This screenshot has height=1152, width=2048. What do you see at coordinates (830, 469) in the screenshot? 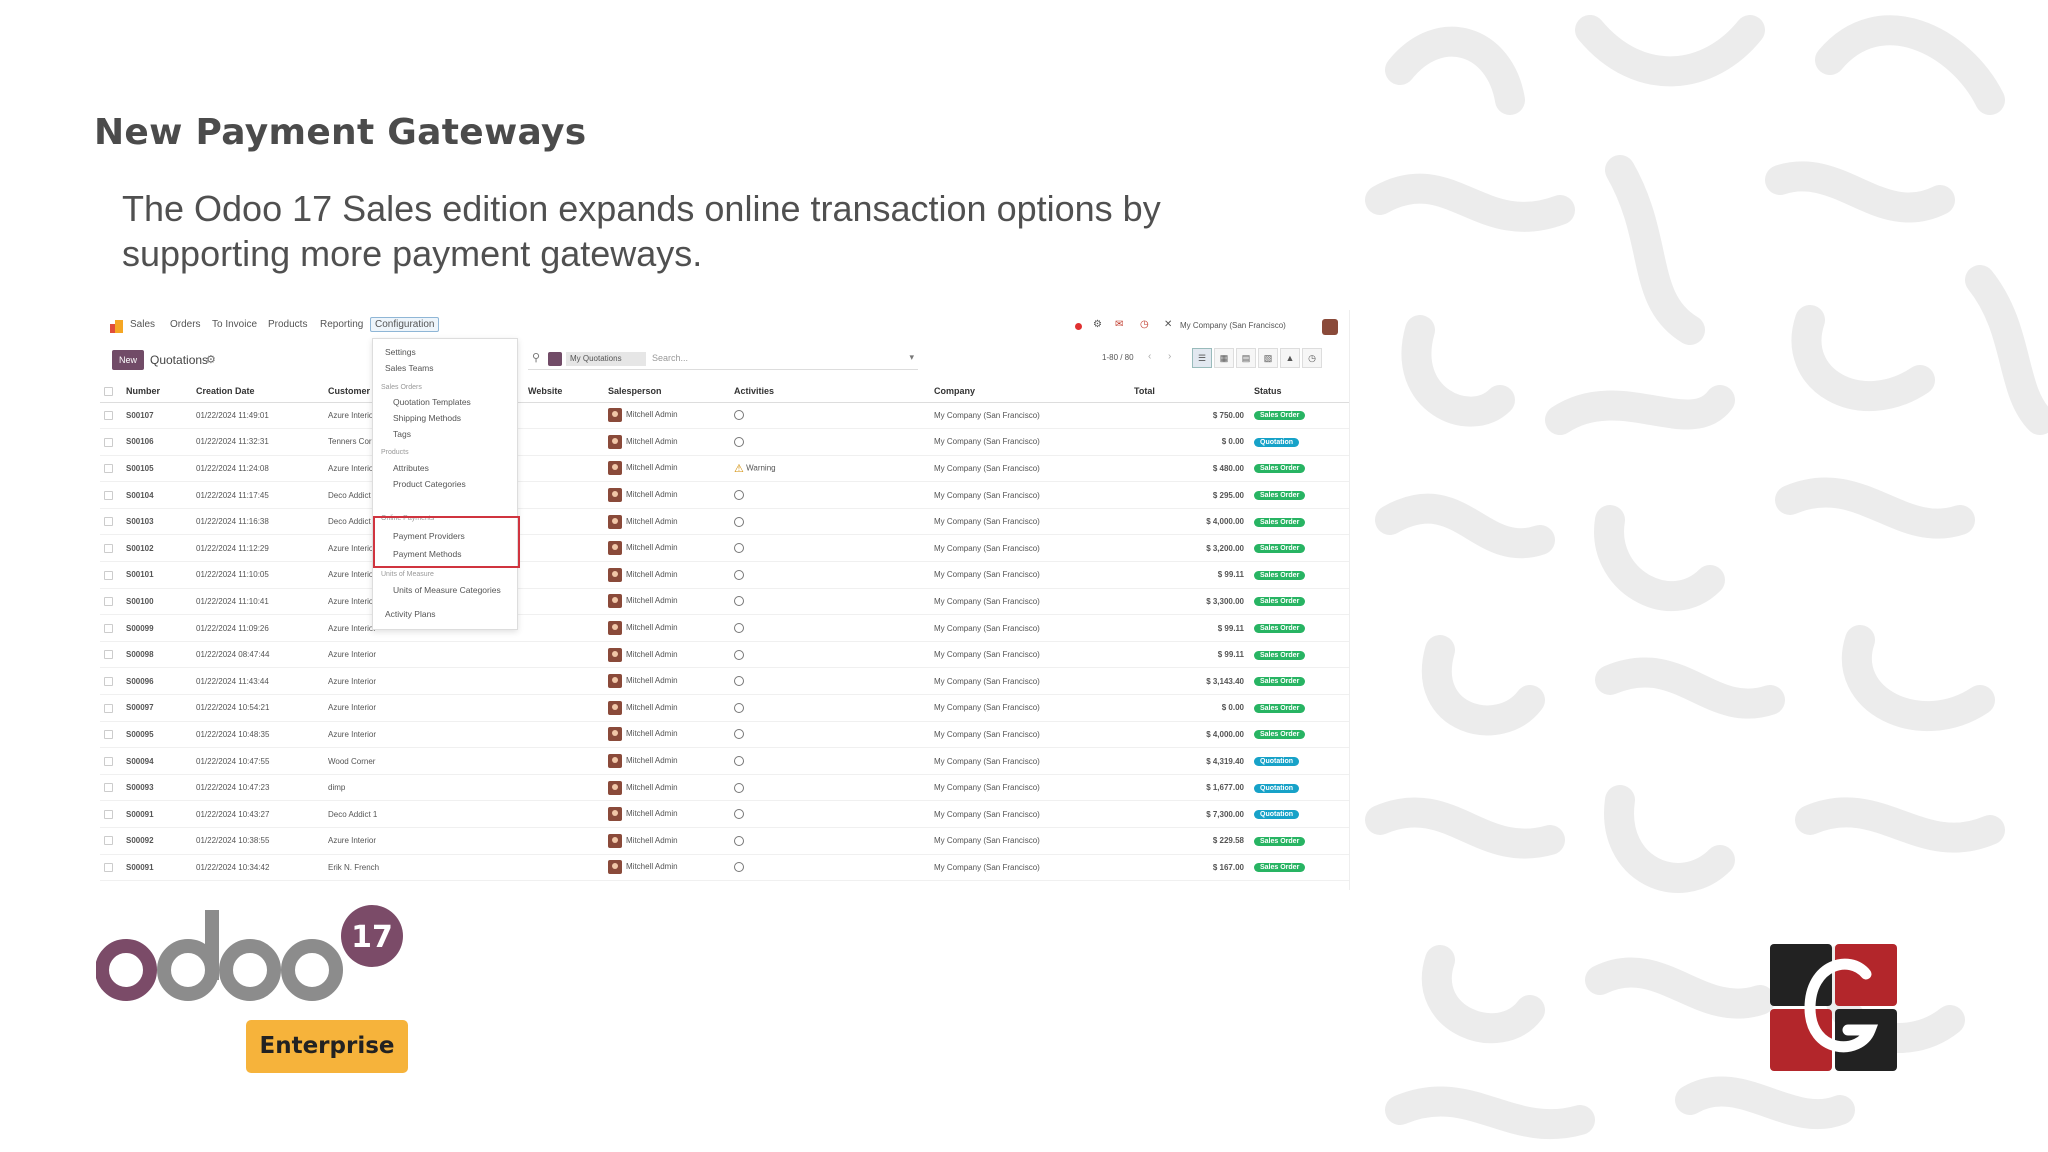
I see `activity-cell: ⚠ Warning` at bounding box center [830, 469].